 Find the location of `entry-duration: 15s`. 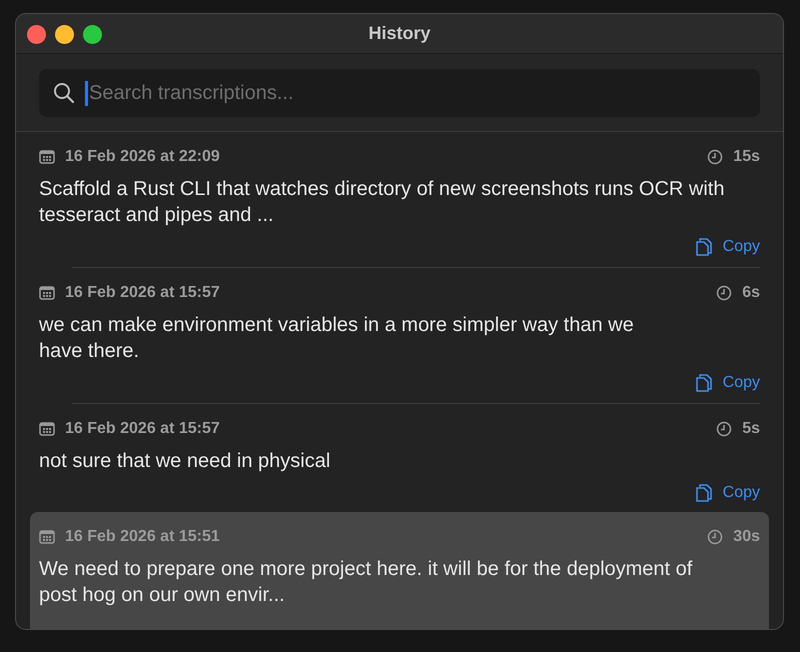

entry-duration: 15s is located at coordinates (746, 157).